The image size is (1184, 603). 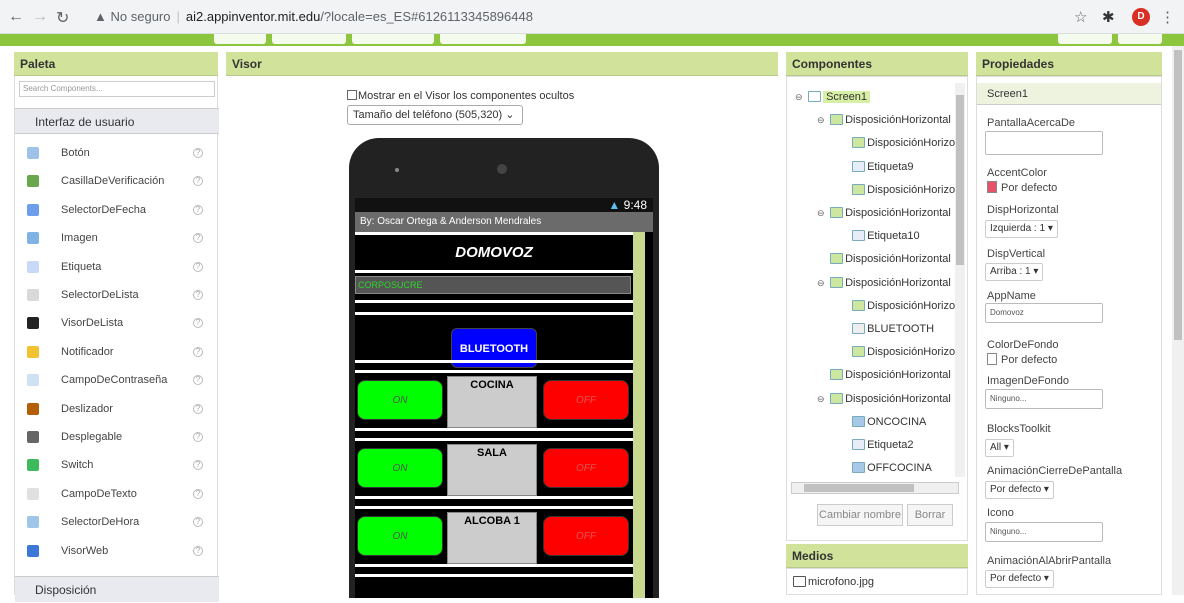 I want to click on palette-item: Etiqueta?, so click(x=117, y=268).